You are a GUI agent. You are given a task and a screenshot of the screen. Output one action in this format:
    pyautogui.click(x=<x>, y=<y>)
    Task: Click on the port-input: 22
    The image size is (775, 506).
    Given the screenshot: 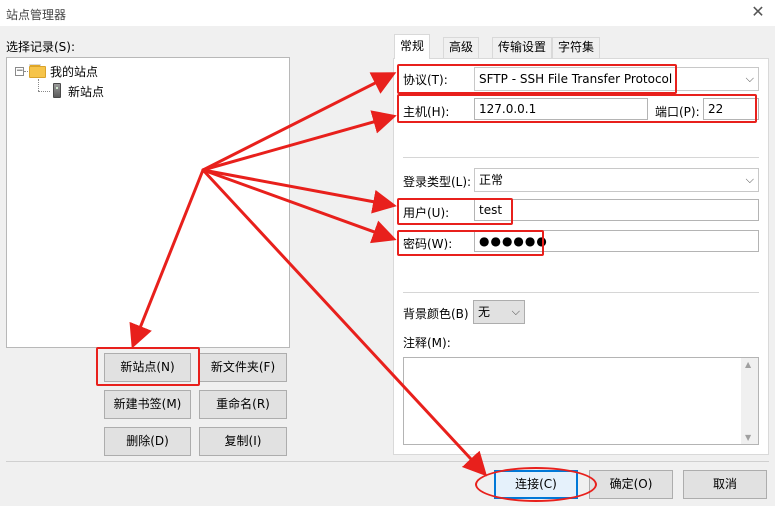 What is the action you would take?
    pyautogui.click(x=731, y=109)
    